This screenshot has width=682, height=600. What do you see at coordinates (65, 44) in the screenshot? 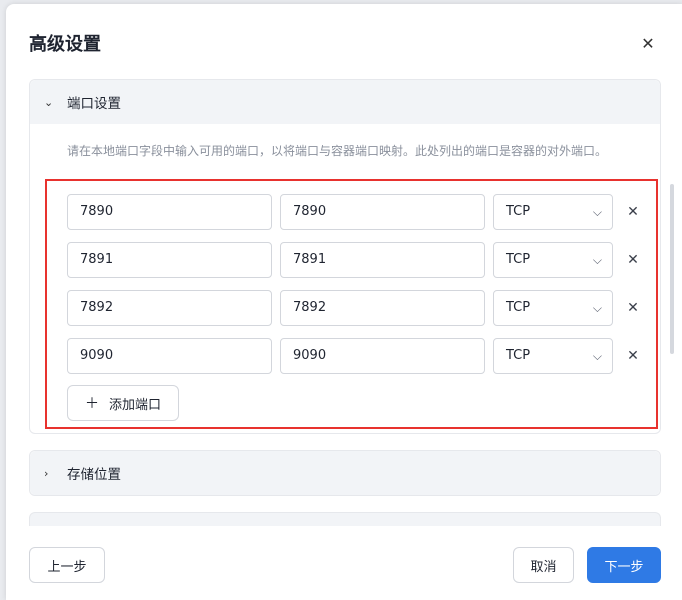
I see `dialog-title: 高级设置` at bounding box center [65, 44].